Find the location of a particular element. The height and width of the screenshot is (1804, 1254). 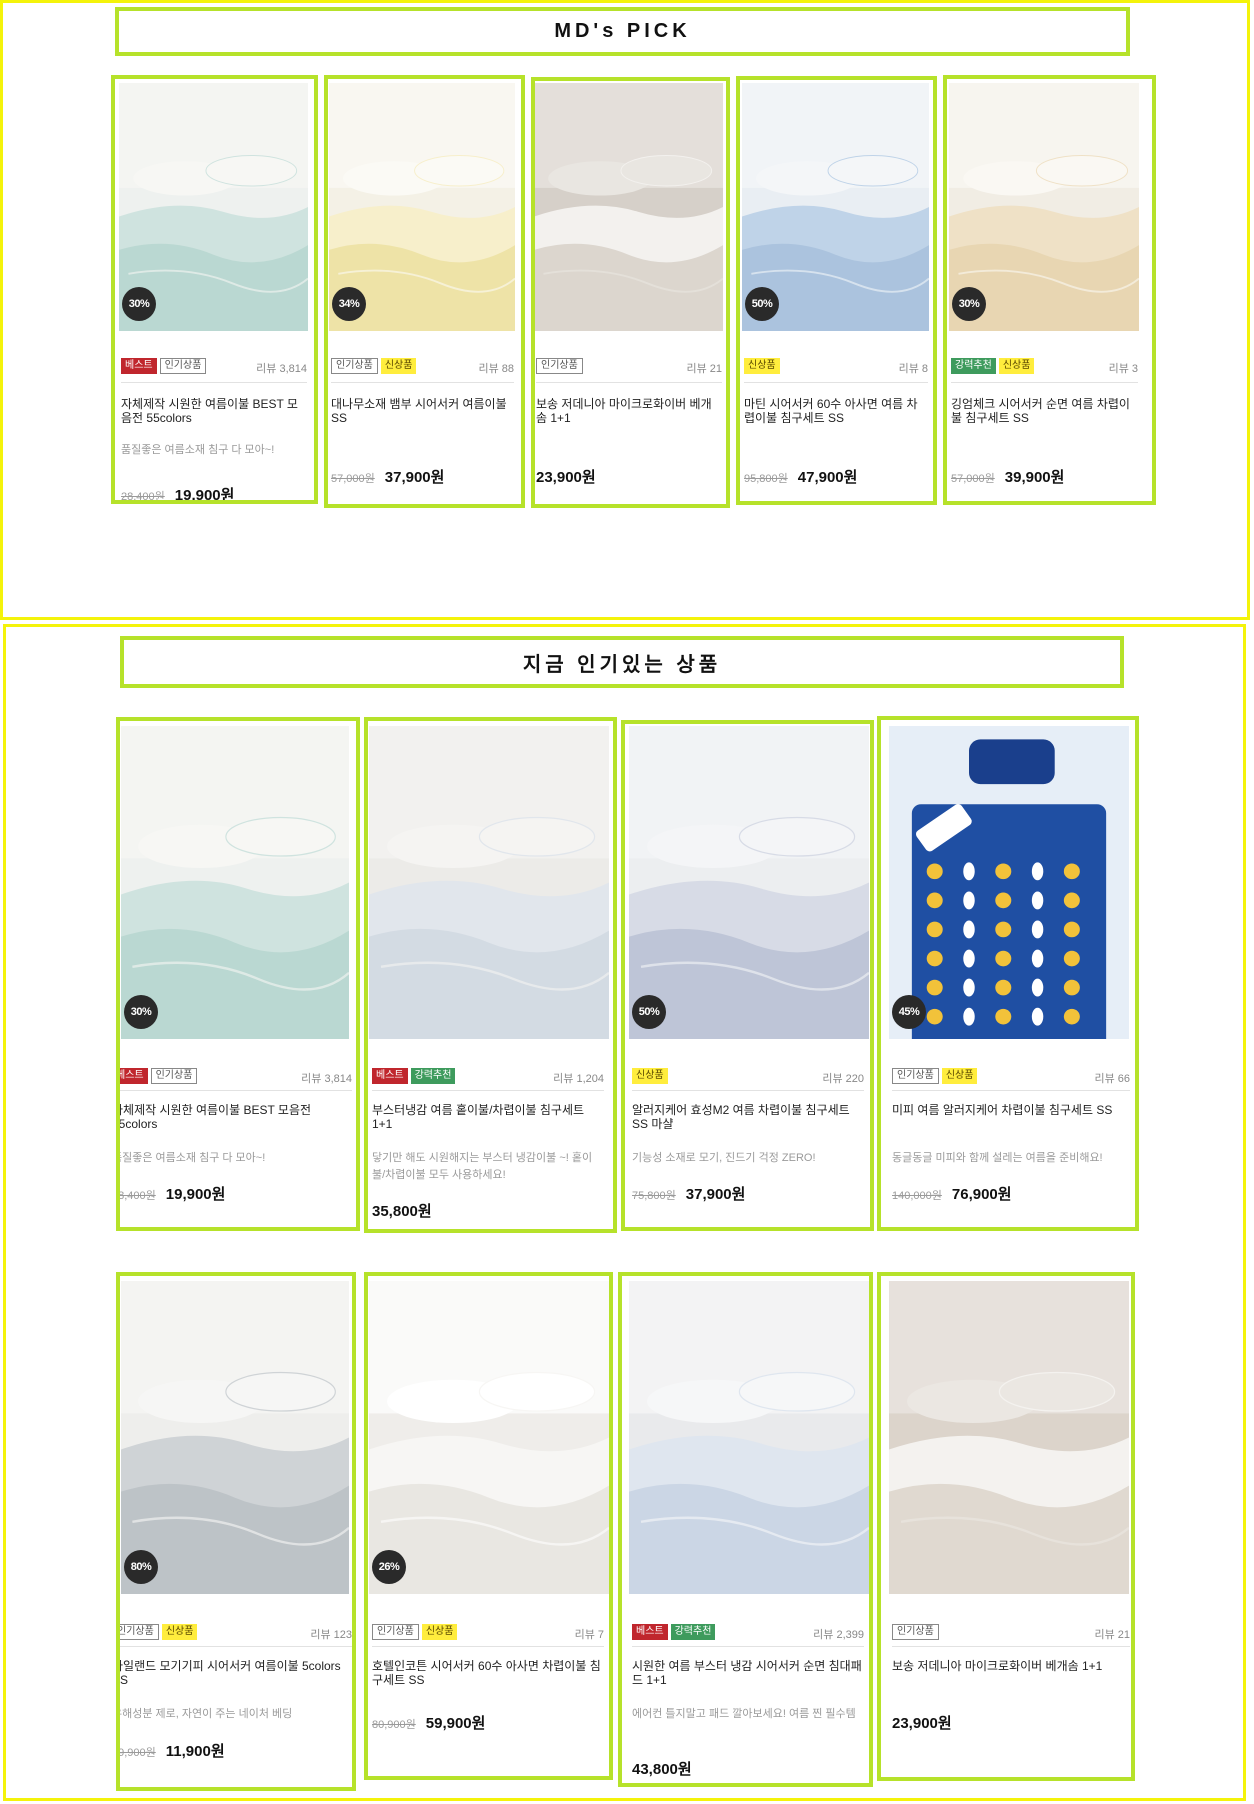

product-name: 알러지케어 효성M2 여름 차렵이불 침구세트 SS 마샬 is located at coordinates (748, 1118).